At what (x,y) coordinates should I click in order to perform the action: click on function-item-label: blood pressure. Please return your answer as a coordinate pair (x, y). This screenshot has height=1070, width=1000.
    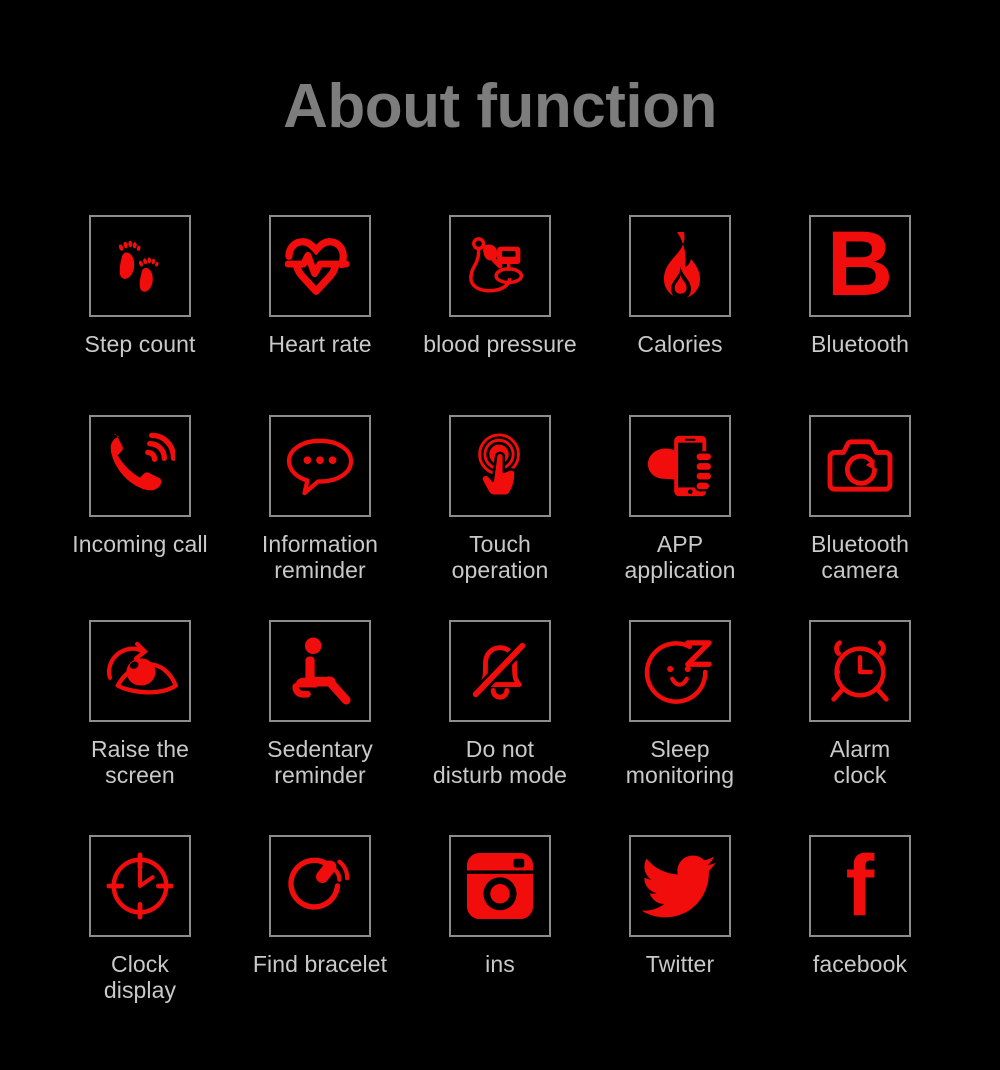
    Looking at the image, I should click on (500, 344).